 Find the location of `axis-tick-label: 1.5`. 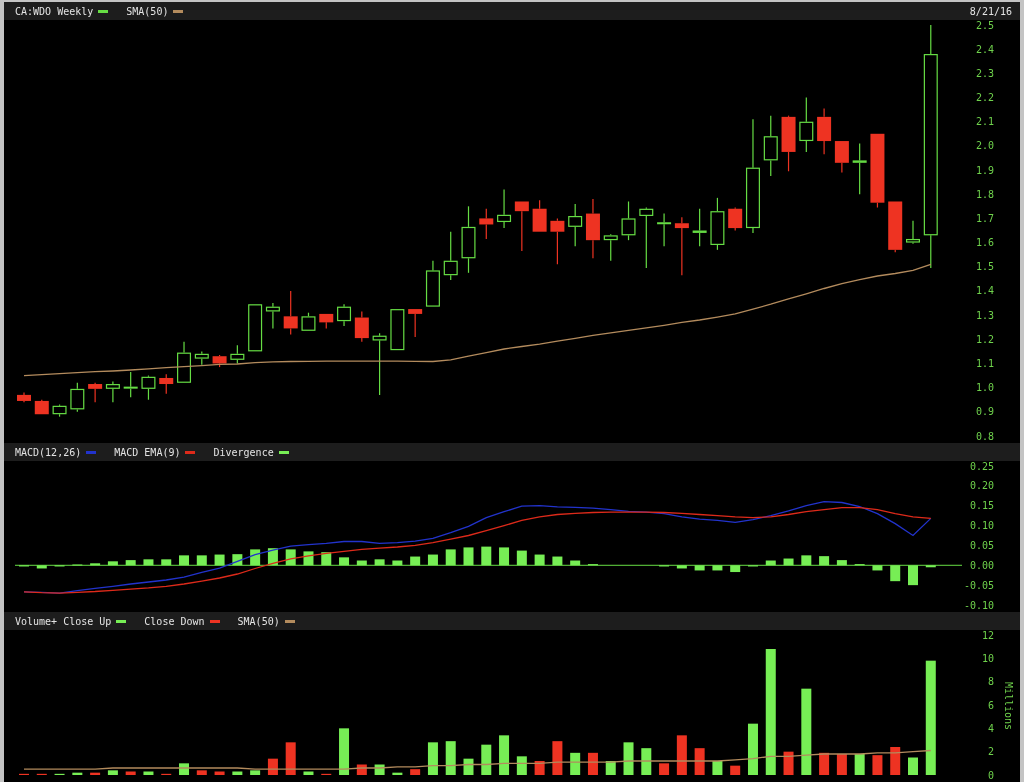

axis-tick-label: 1.5 is located at coordinates (984, 267).